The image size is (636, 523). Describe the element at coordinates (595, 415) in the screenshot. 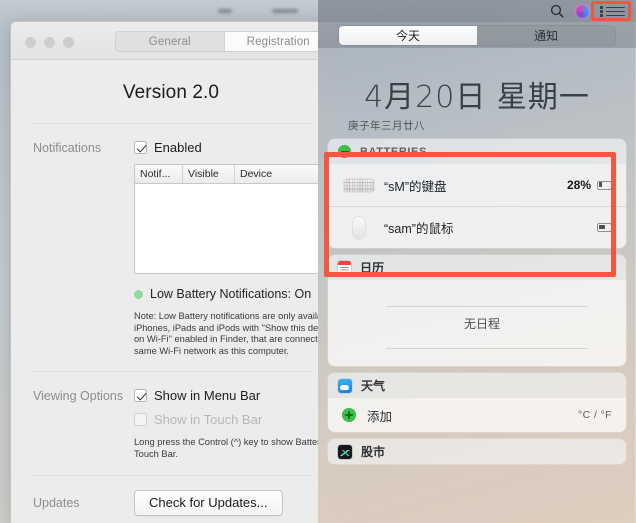

I see `temperature-unit-toggle: °C / °F` at that location.